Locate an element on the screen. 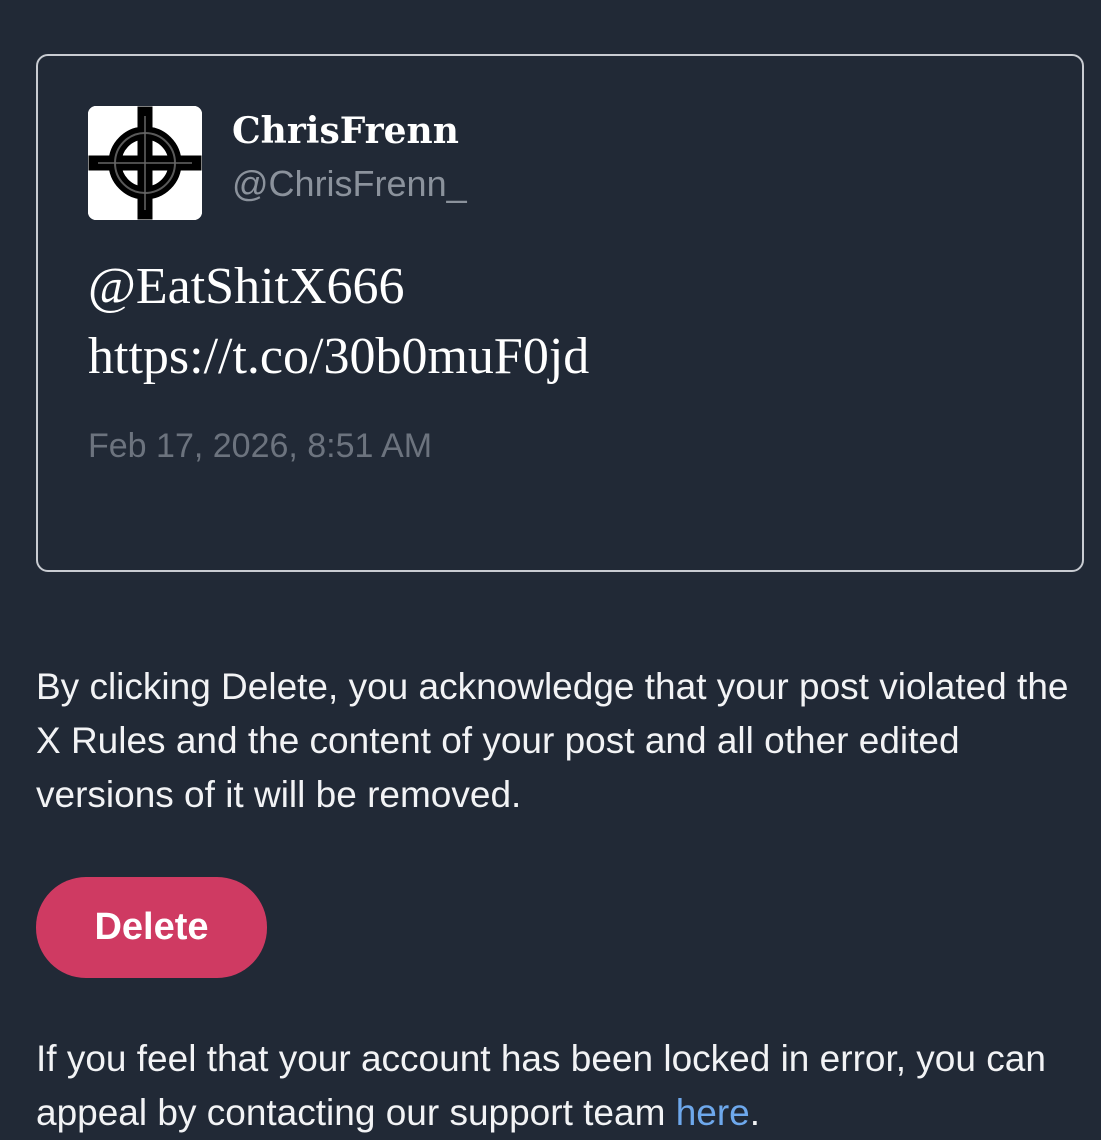  post-text: @EatShitX666 https://t.co/30b0muF0jd is located at coordinates (338, 322).